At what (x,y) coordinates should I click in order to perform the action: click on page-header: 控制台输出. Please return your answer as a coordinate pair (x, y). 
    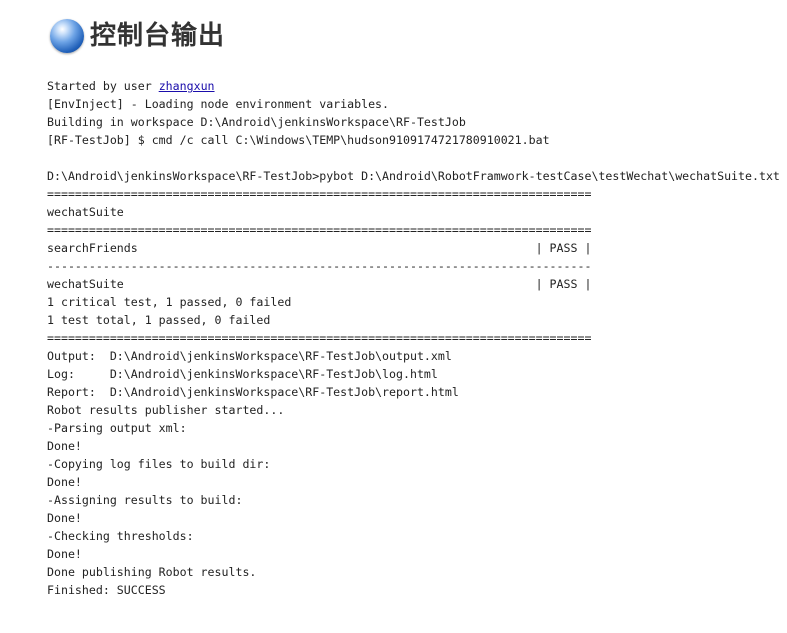
    Looking at the image, I should click on (137, 36).